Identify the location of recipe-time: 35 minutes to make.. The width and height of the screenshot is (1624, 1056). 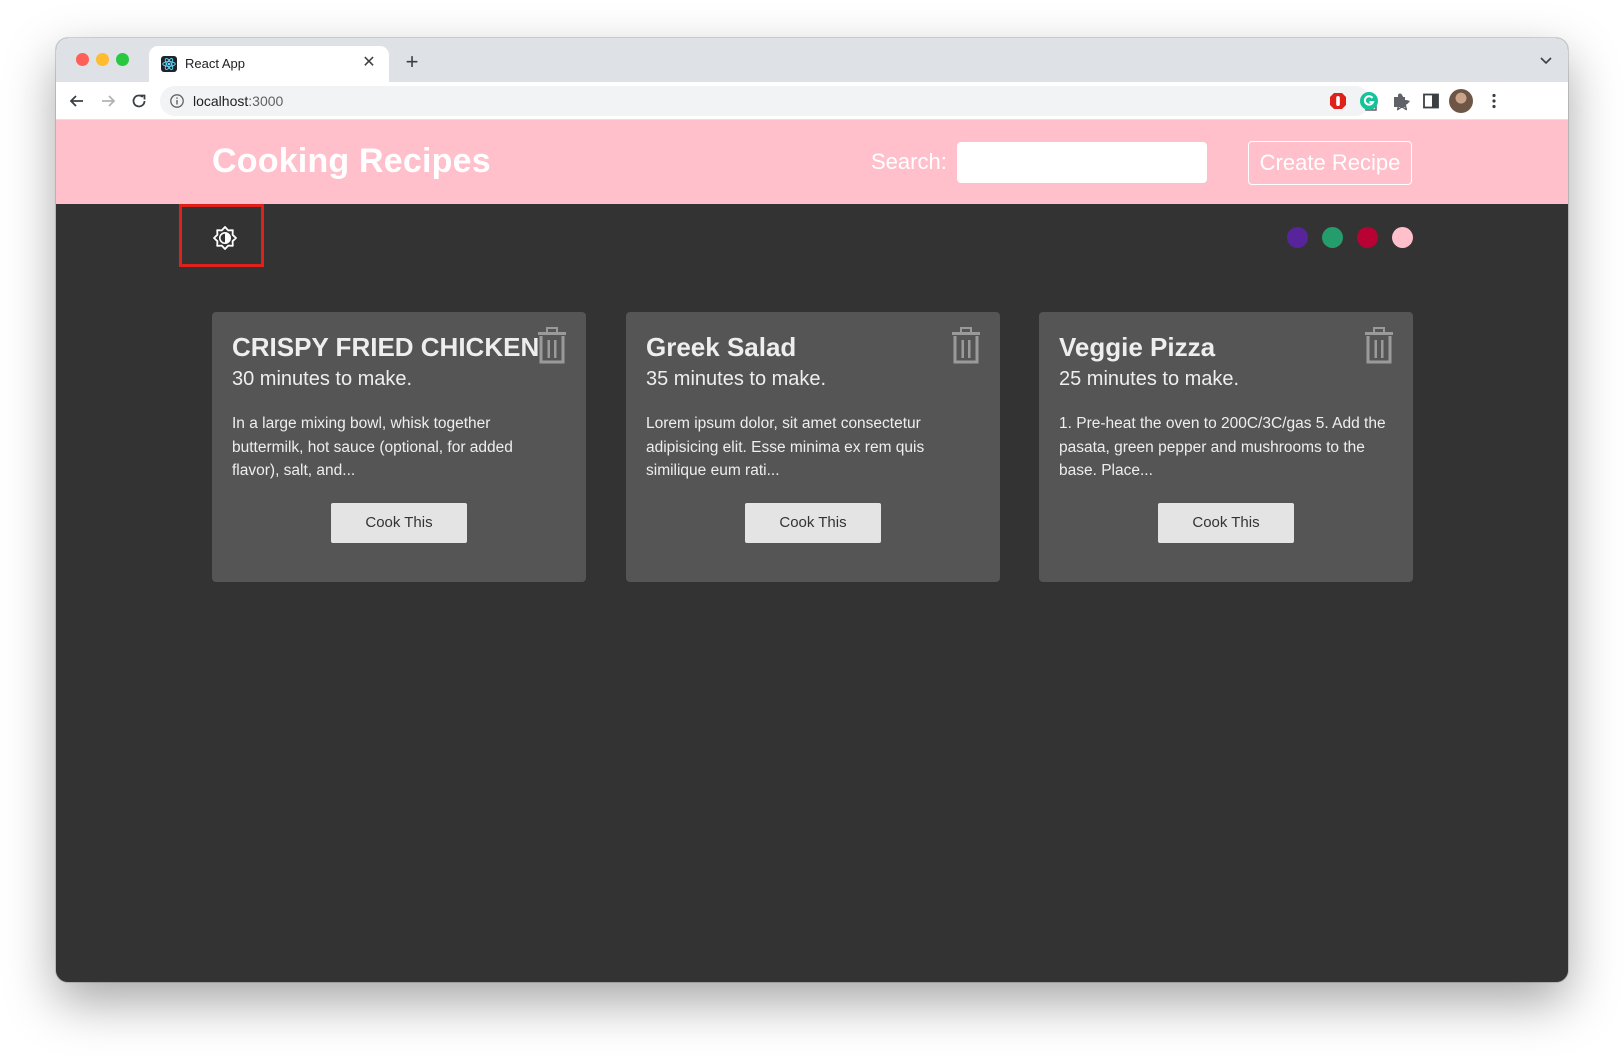
(736, 379).